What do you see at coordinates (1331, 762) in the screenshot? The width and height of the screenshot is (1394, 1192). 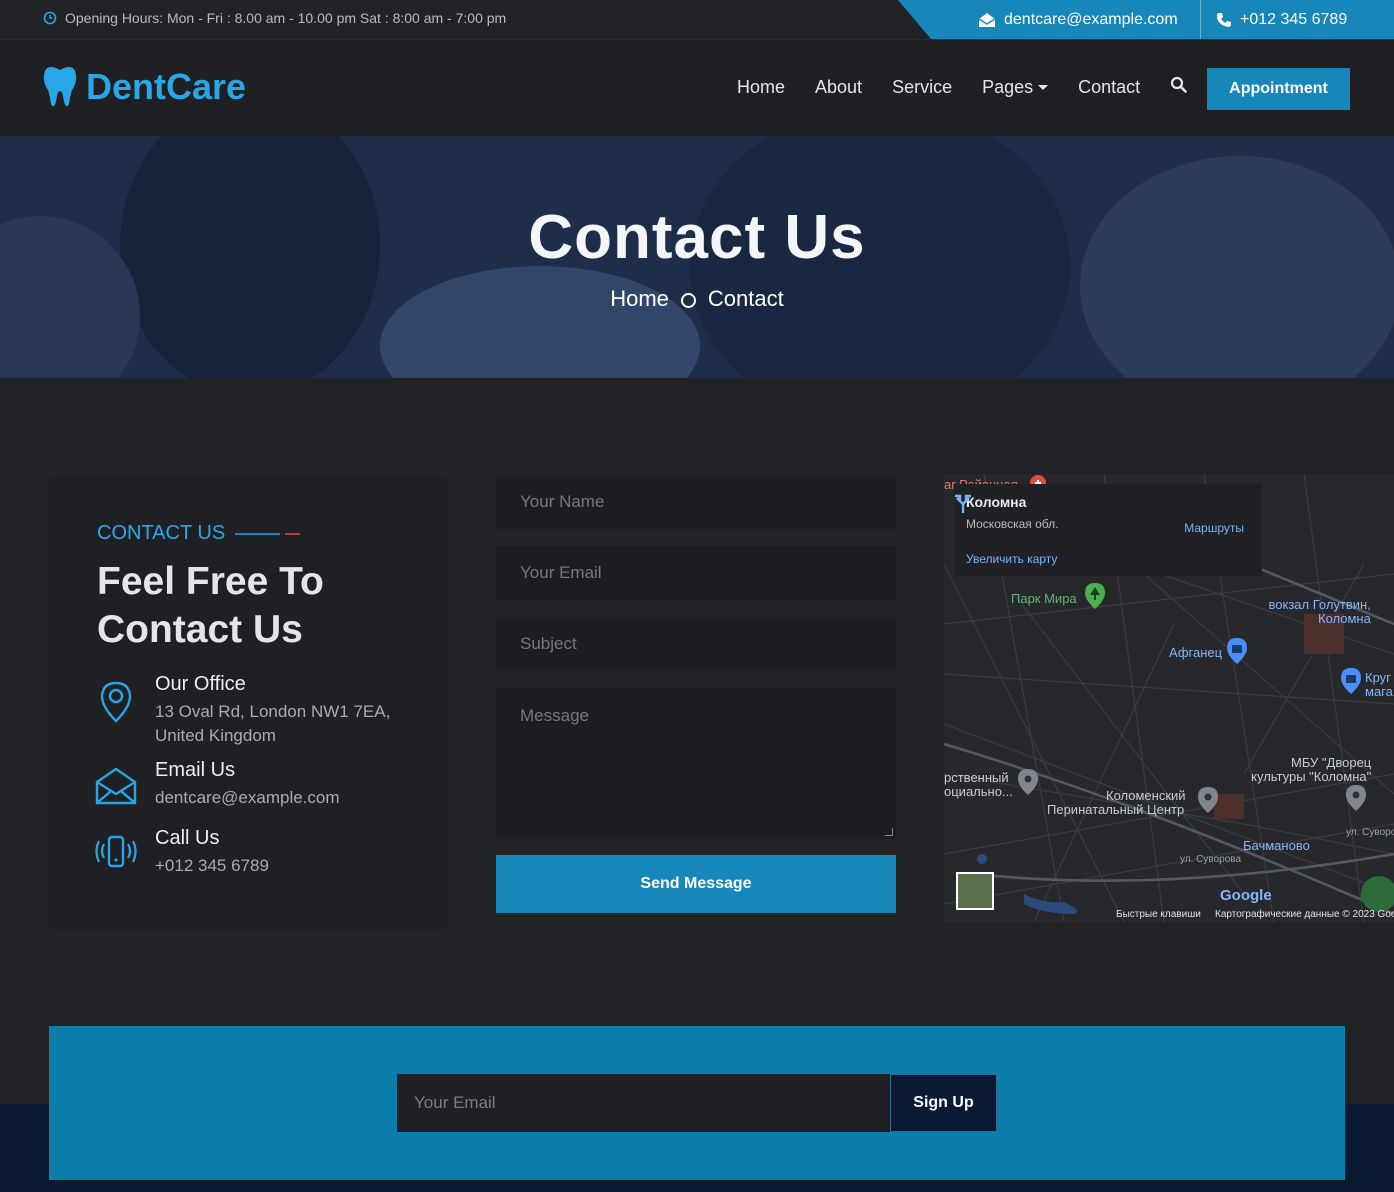 I see `dvorets-line-1: МБУ "Дворец` at bounding box center [1331, 762].